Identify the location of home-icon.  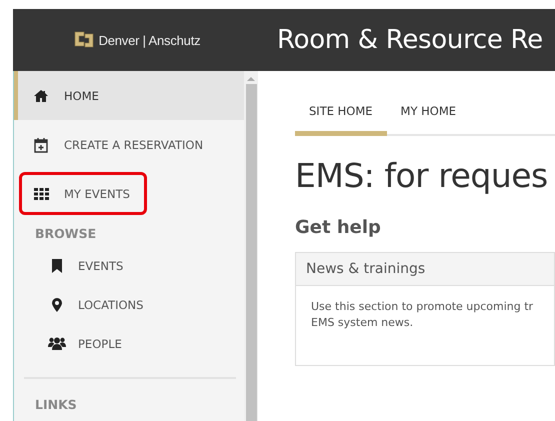
(41, 96).